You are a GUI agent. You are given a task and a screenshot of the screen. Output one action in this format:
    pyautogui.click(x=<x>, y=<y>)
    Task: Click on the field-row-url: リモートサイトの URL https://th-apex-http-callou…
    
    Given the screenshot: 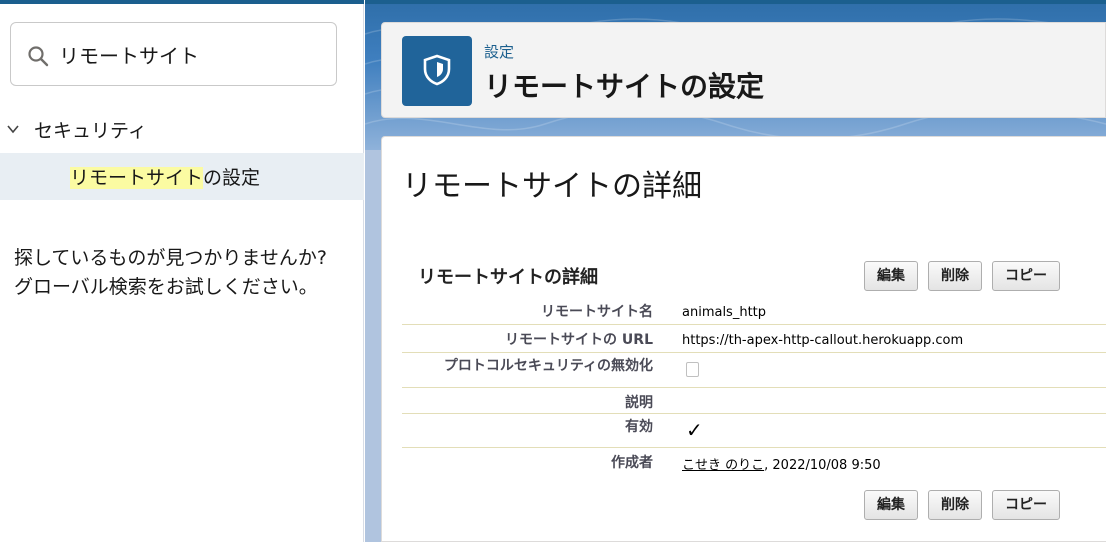 What is the action you would take?
    pyautogui.click(x=754, y=339)
    